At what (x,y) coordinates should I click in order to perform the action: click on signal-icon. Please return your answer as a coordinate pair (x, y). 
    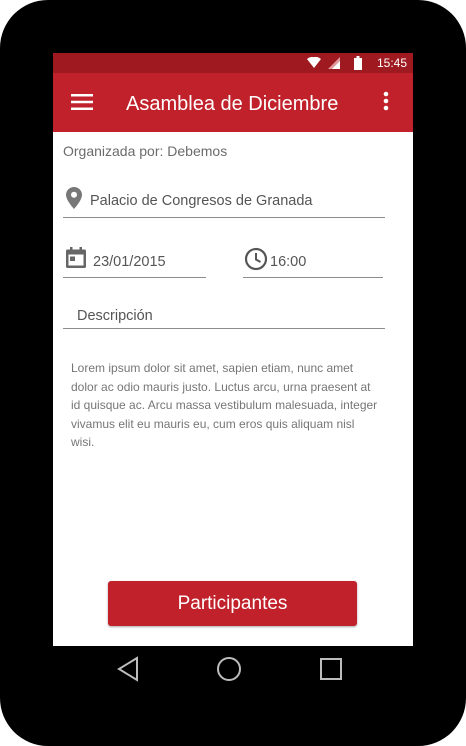
    Looking at the image, I should click on (334, 63).